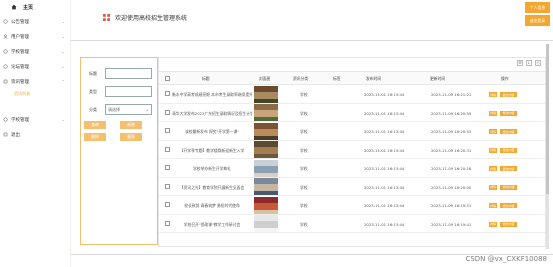 This screenshot has height=267, width=553. What do you see at coordinates (212, 205) in the screenshot?
I see `cell-title: 校长致辞 青春筑梦 勇担时代使命` at bounding box center [212, 205].